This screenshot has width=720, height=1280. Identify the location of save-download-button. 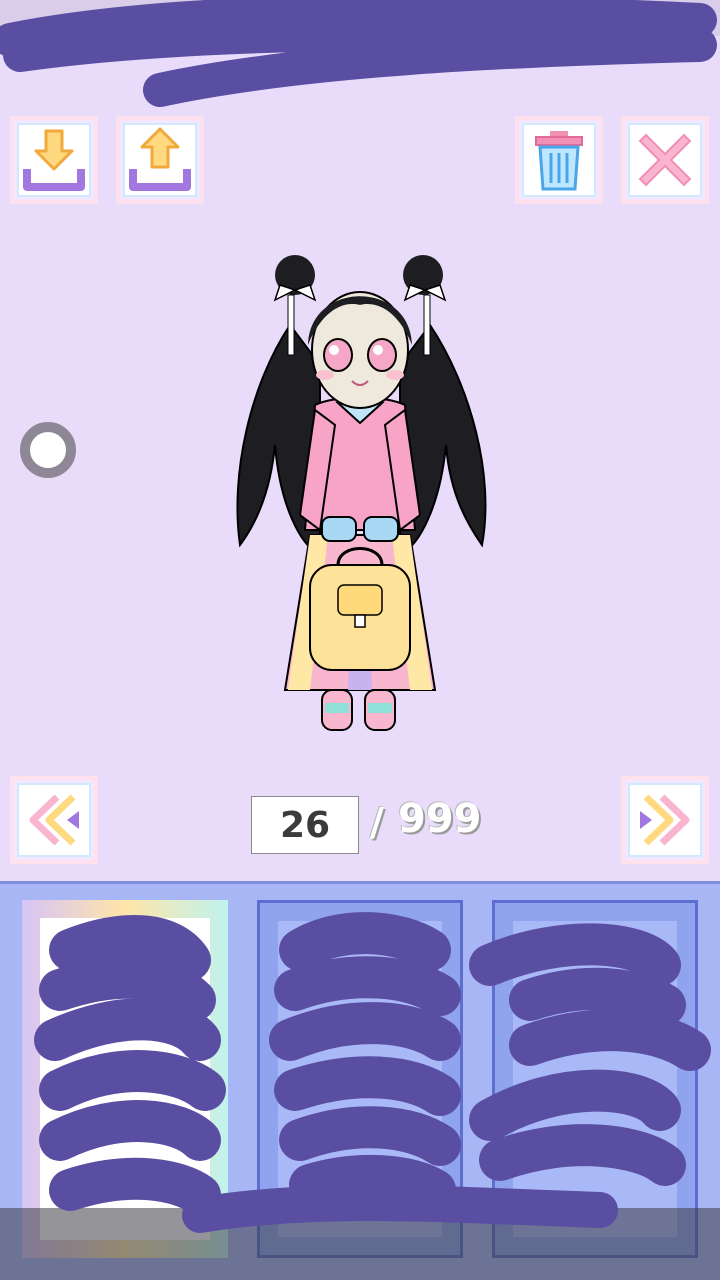
(54, 160).